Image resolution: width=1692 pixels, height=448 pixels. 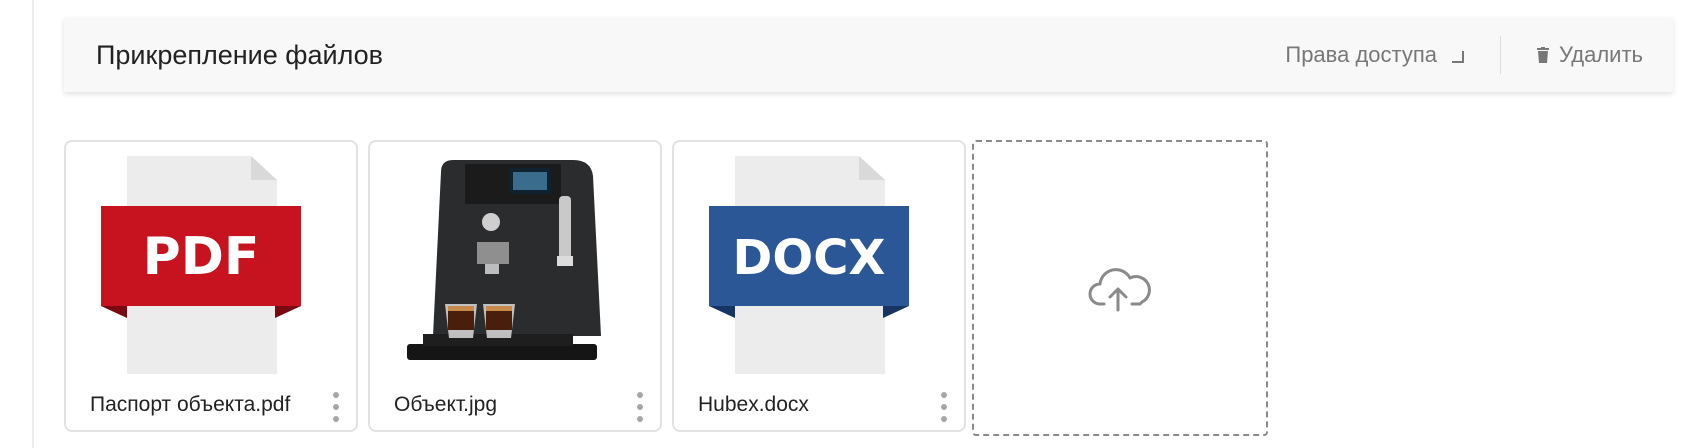 I want to click on upload-dropzone, so click(x=1120, y=288).